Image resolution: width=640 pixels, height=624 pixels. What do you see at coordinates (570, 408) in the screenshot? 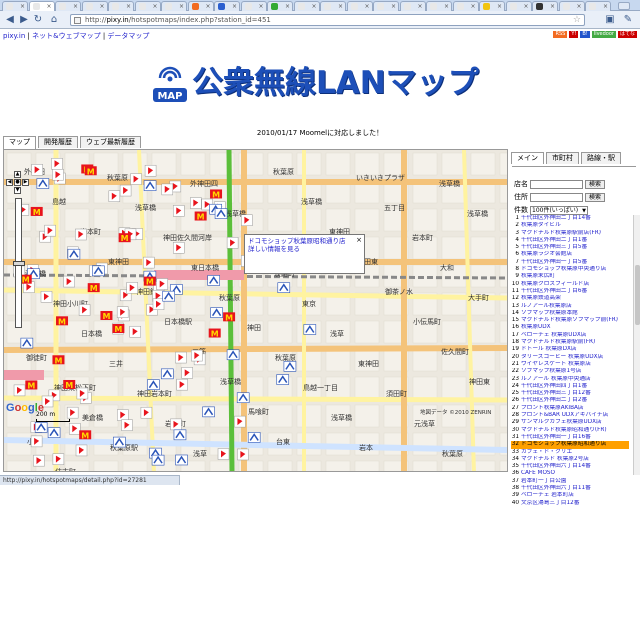
I see `result-item: 27 プロント秋葉原AKIBA店` at bounding box center [570, 408].